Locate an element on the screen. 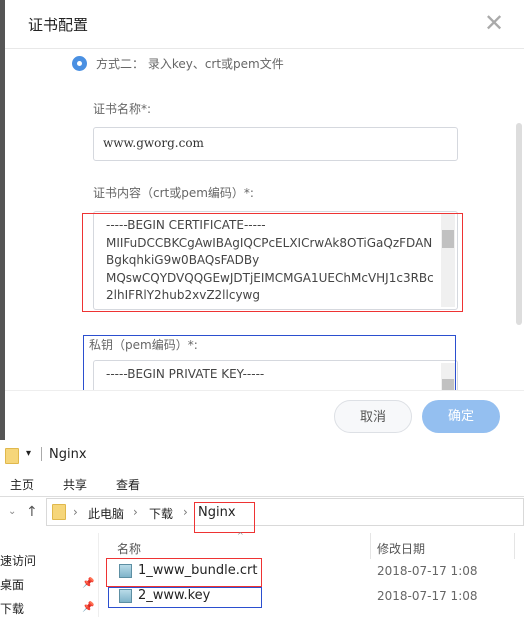 The width and height of the screenshot is (524, 617). divider is located at coordinates (41, 454).